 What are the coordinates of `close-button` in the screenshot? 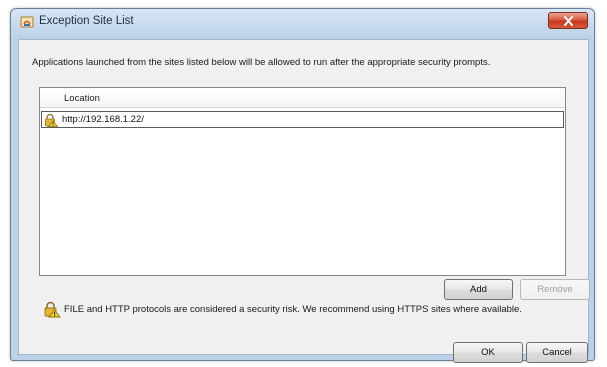 It's located at (568, 20).